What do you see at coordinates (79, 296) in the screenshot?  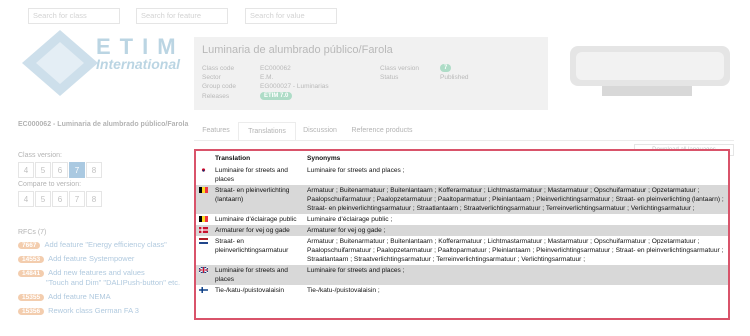 I see `rfc-text: Add feature NEMA` at bounding box center [79, 296].